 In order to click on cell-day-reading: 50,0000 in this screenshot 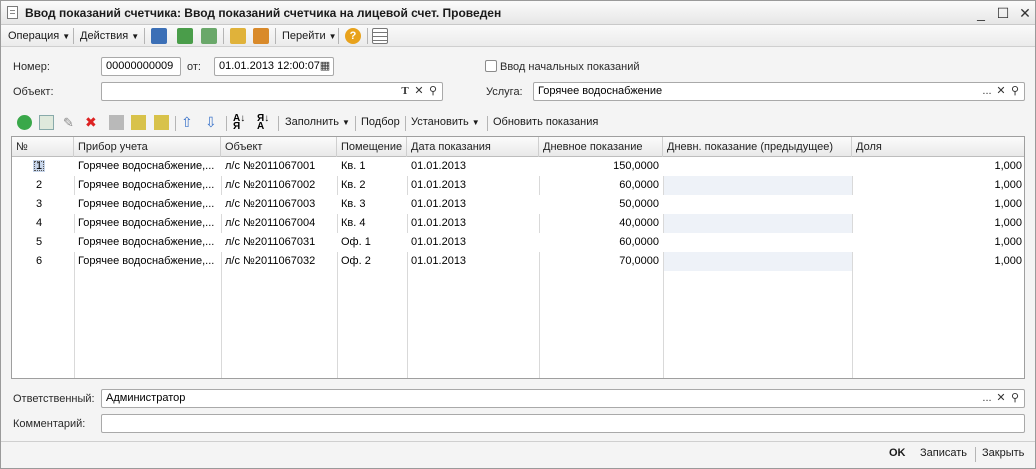, I will do `click(601, 204)`.